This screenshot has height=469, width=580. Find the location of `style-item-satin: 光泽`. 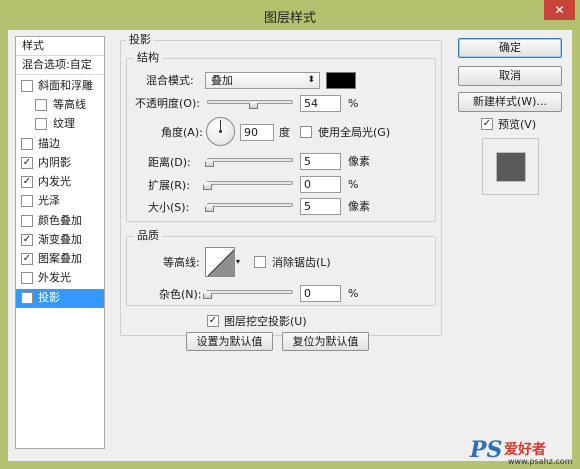

style-item-satin: 光泽 is located at coordinates (60, 201).